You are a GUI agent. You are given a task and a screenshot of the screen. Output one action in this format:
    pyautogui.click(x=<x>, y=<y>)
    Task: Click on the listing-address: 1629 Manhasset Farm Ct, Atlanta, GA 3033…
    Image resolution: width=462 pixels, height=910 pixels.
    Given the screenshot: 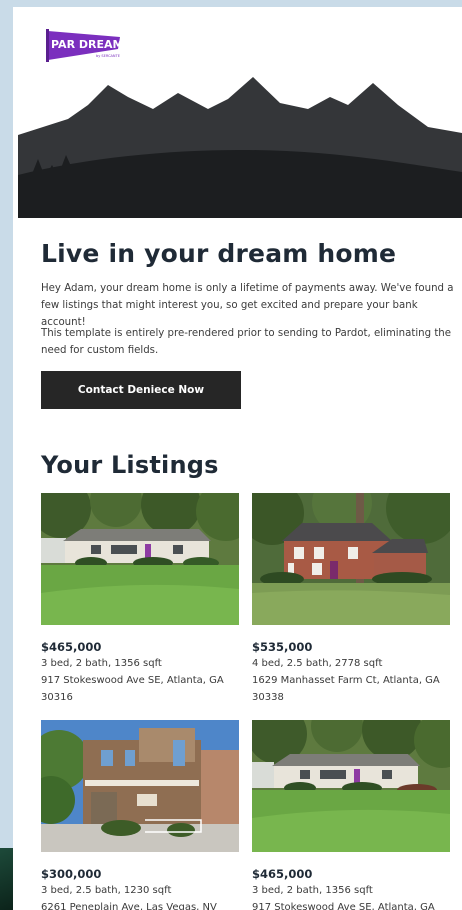 What is the action you would take?
    pyautogui.click(x=346, y=689)
    